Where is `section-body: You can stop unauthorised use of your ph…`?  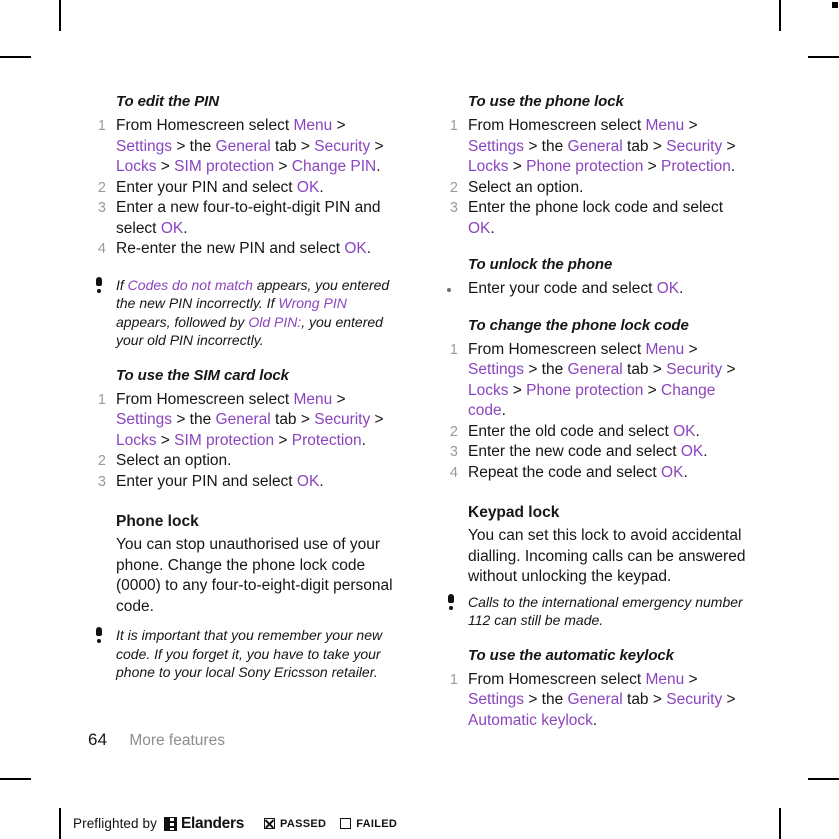
section-body: You can stop unauthorised use of your ph… is located at coordinates (254, 575).